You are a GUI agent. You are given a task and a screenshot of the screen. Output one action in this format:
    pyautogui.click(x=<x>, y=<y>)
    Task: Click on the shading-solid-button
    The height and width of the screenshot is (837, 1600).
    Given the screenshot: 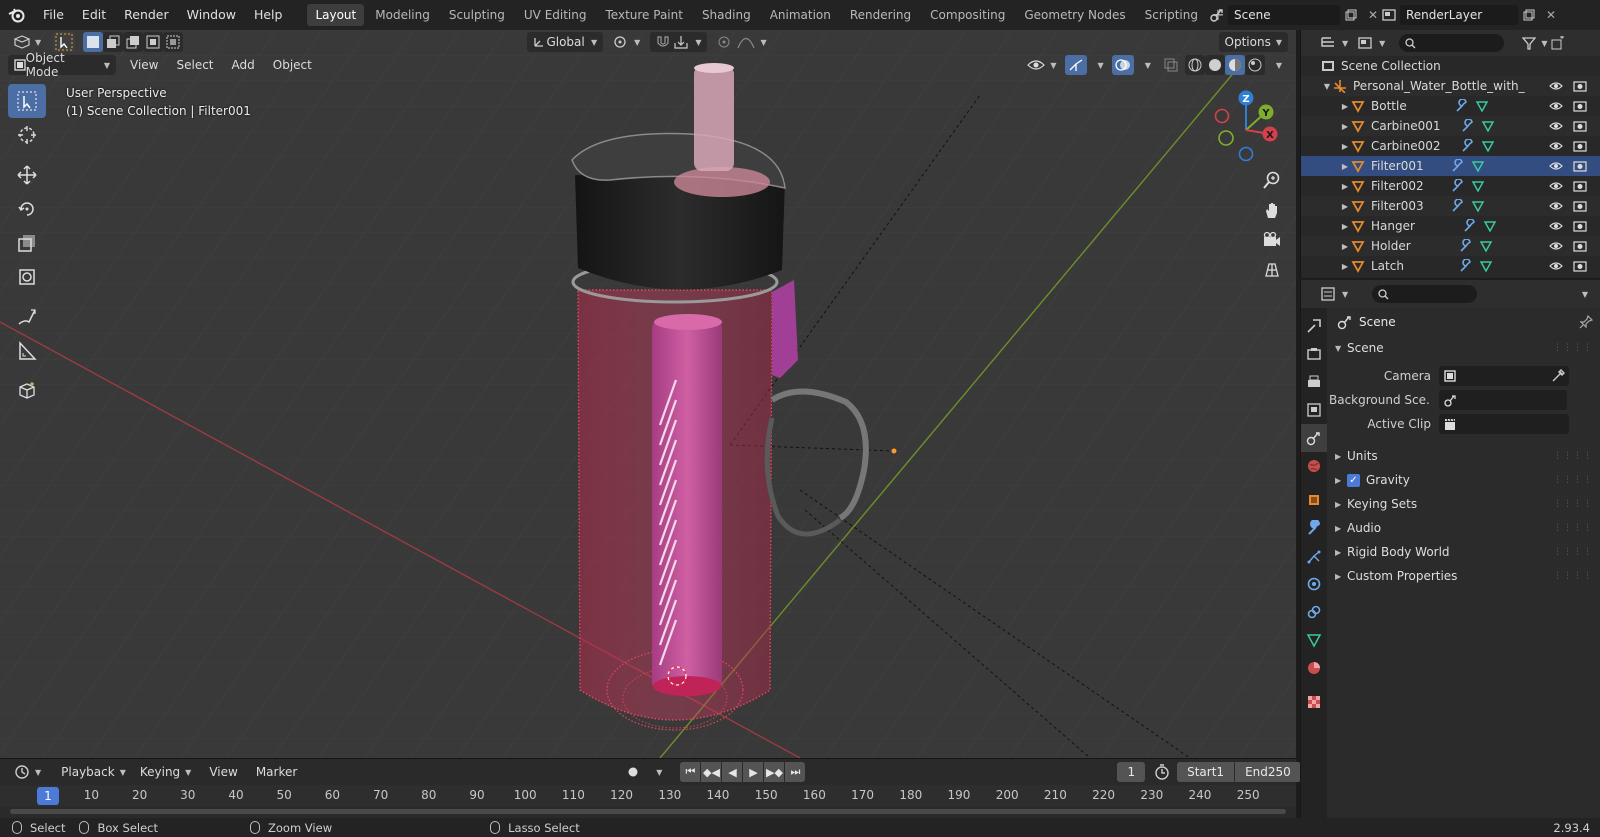 What is the action you would take?
    pyautogui.click(x=1214, y=65)
    